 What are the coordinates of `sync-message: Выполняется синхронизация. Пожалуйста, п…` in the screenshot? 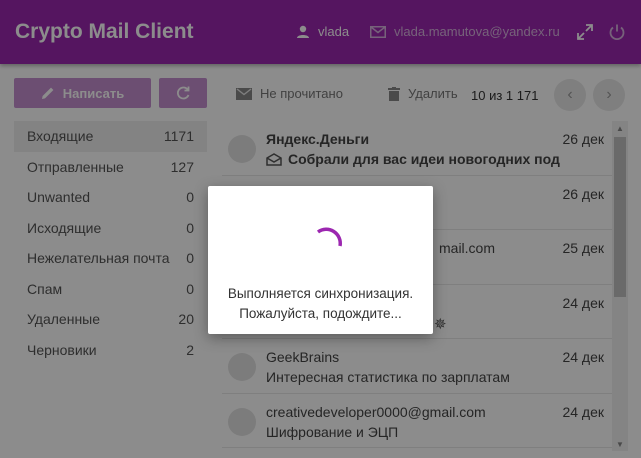 It's located at (320, 304).